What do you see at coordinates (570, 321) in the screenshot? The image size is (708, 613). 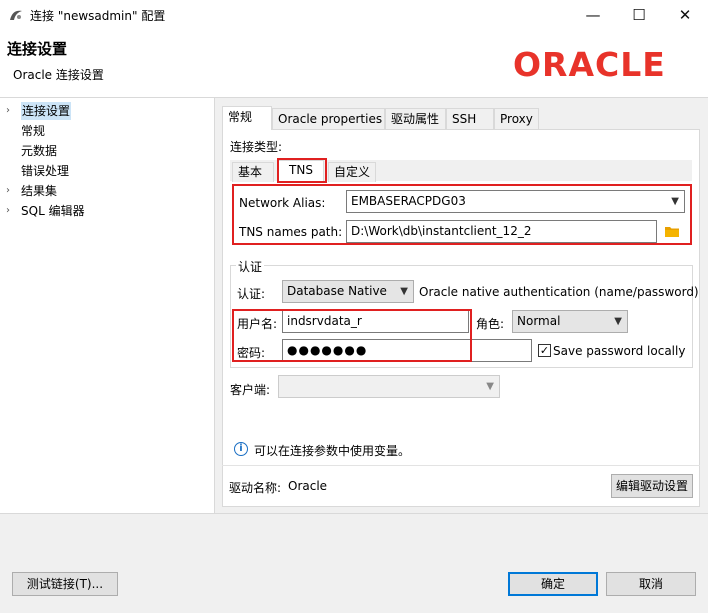 I see `role-select: Normal ▼` at bounding box center [570, 321].